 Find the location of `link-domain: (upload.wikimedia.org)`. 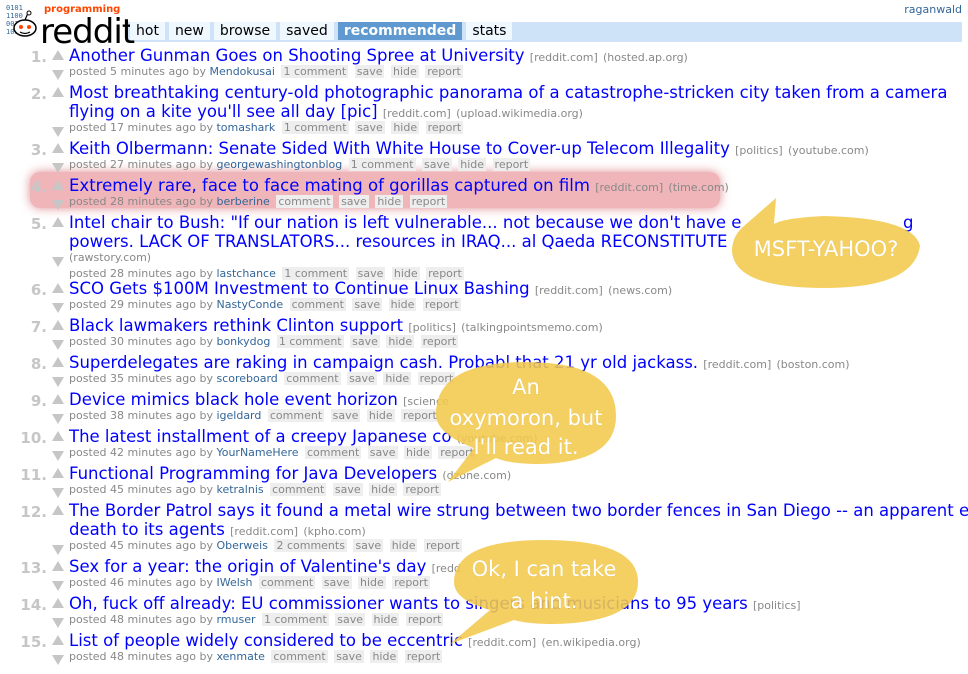

link-domain: (upload.wikimedia.org) is located at coordinates (519, 113).